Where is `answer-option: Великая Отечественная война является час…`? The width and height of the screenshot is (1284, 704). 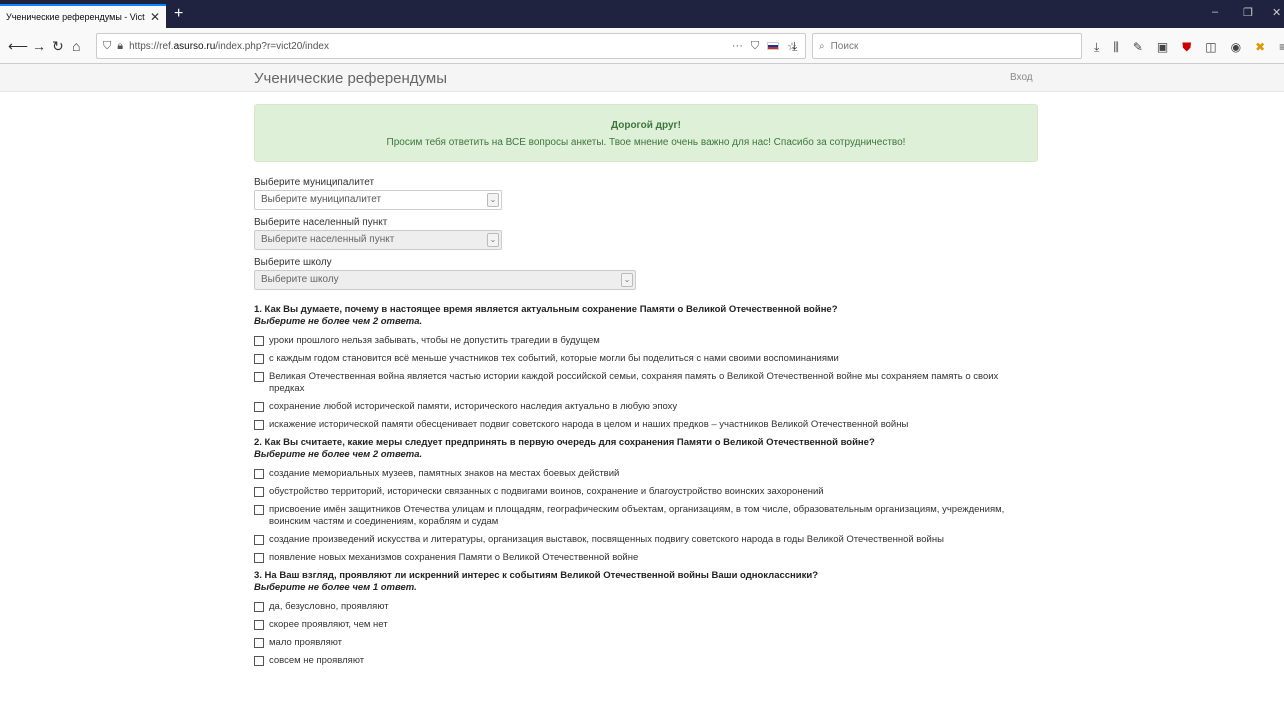
answer-option: Великая Отечественная война является час… is located at coordinates (646, 383).